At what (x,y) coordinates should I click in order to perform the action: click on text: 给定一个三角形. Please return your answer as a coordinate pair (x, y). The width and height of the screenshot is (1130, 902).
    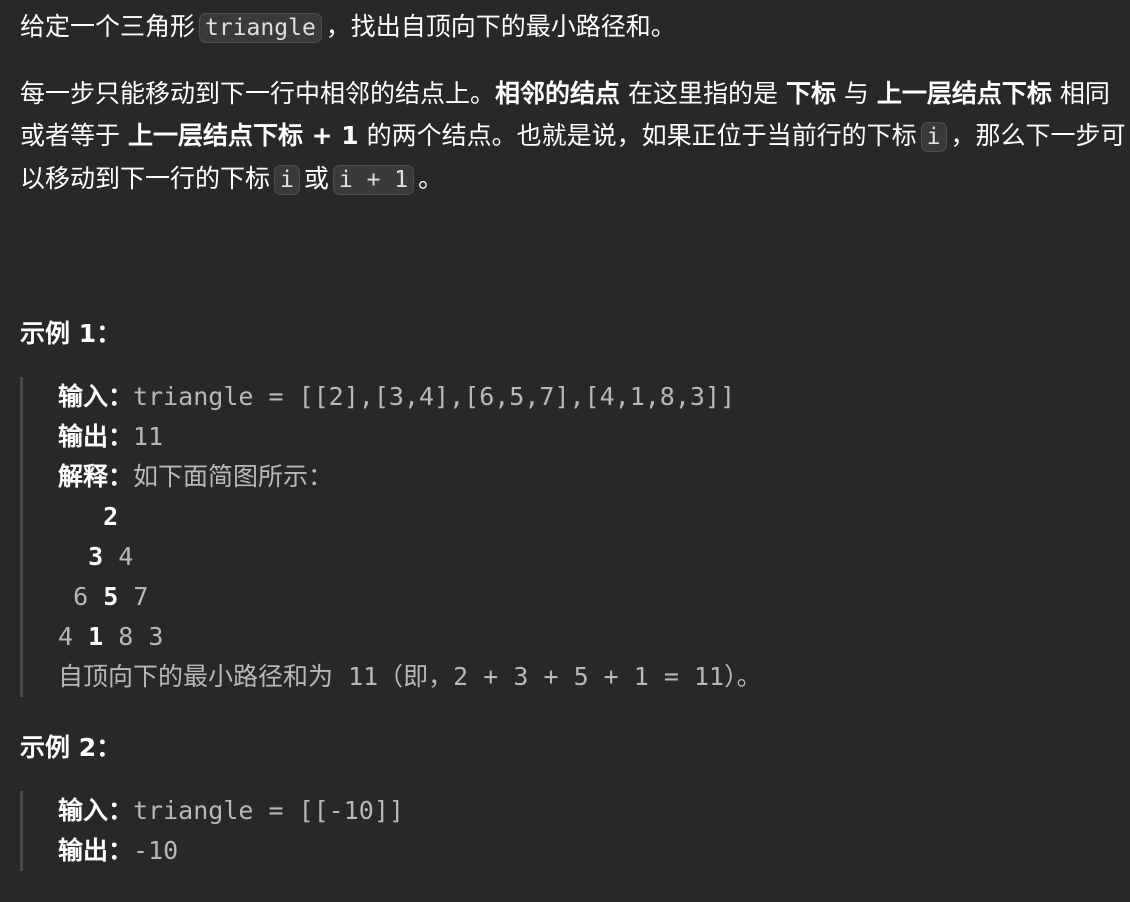
    Looking at the image, I should click on (108, 26).